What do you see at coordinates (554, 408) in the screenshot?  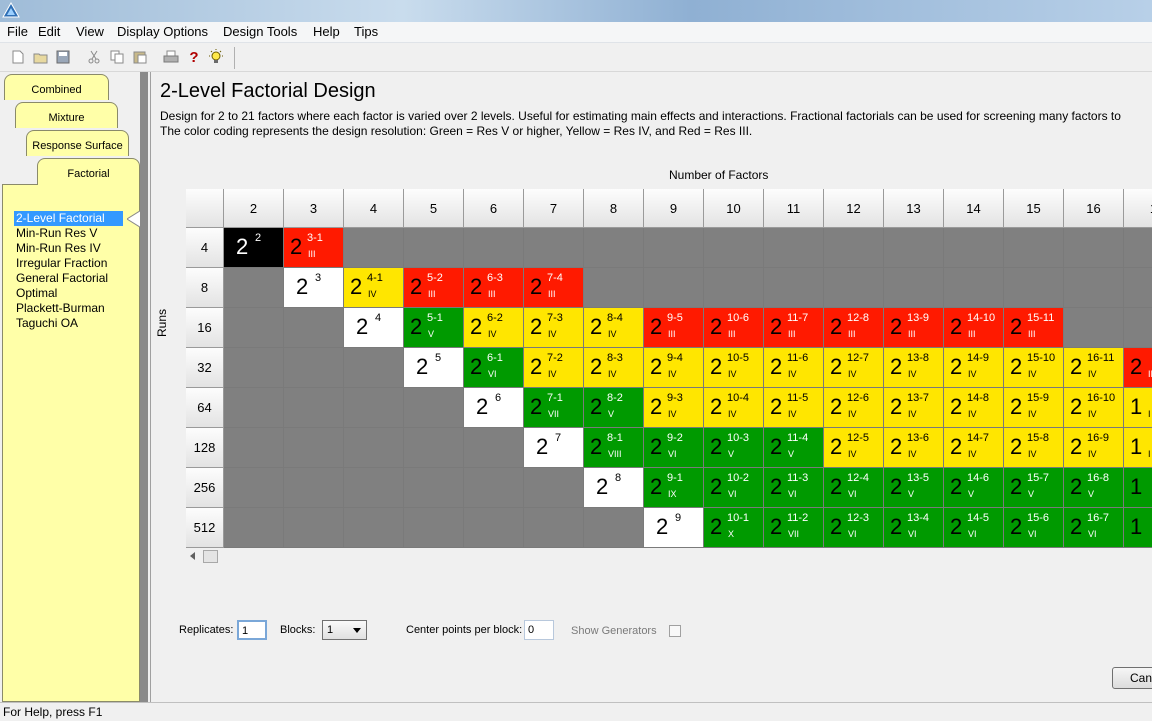 I see `design-cell: 2 7-1 VII` at bounding box center [554, 408].